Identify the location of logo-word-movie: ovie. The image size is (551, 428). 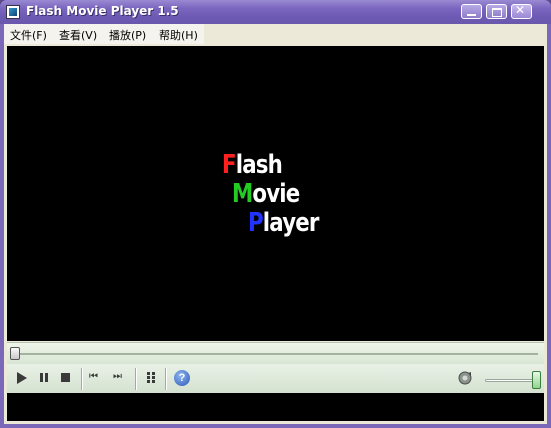
(276, 194).